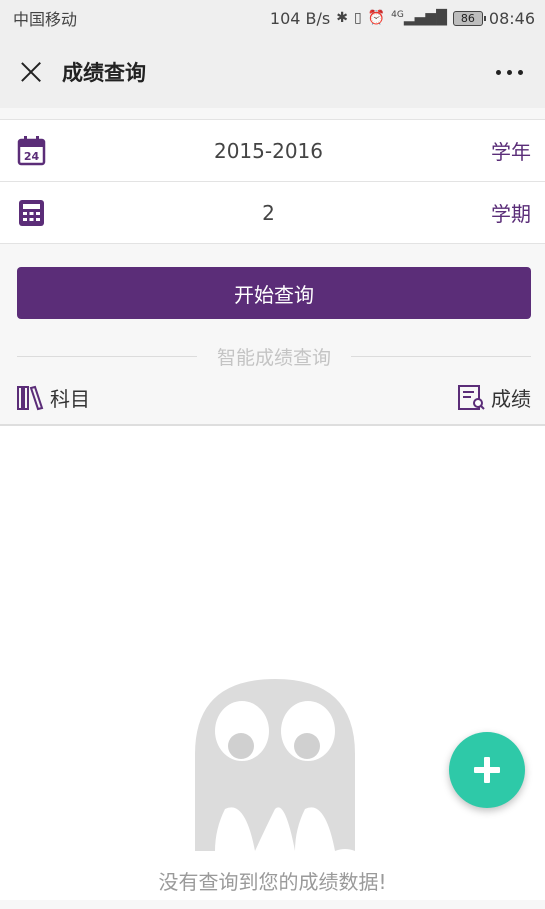 The height and width of the screenshot is (909, 545). I want to click on bluetooth-icon: ✱, so click(342, 18).